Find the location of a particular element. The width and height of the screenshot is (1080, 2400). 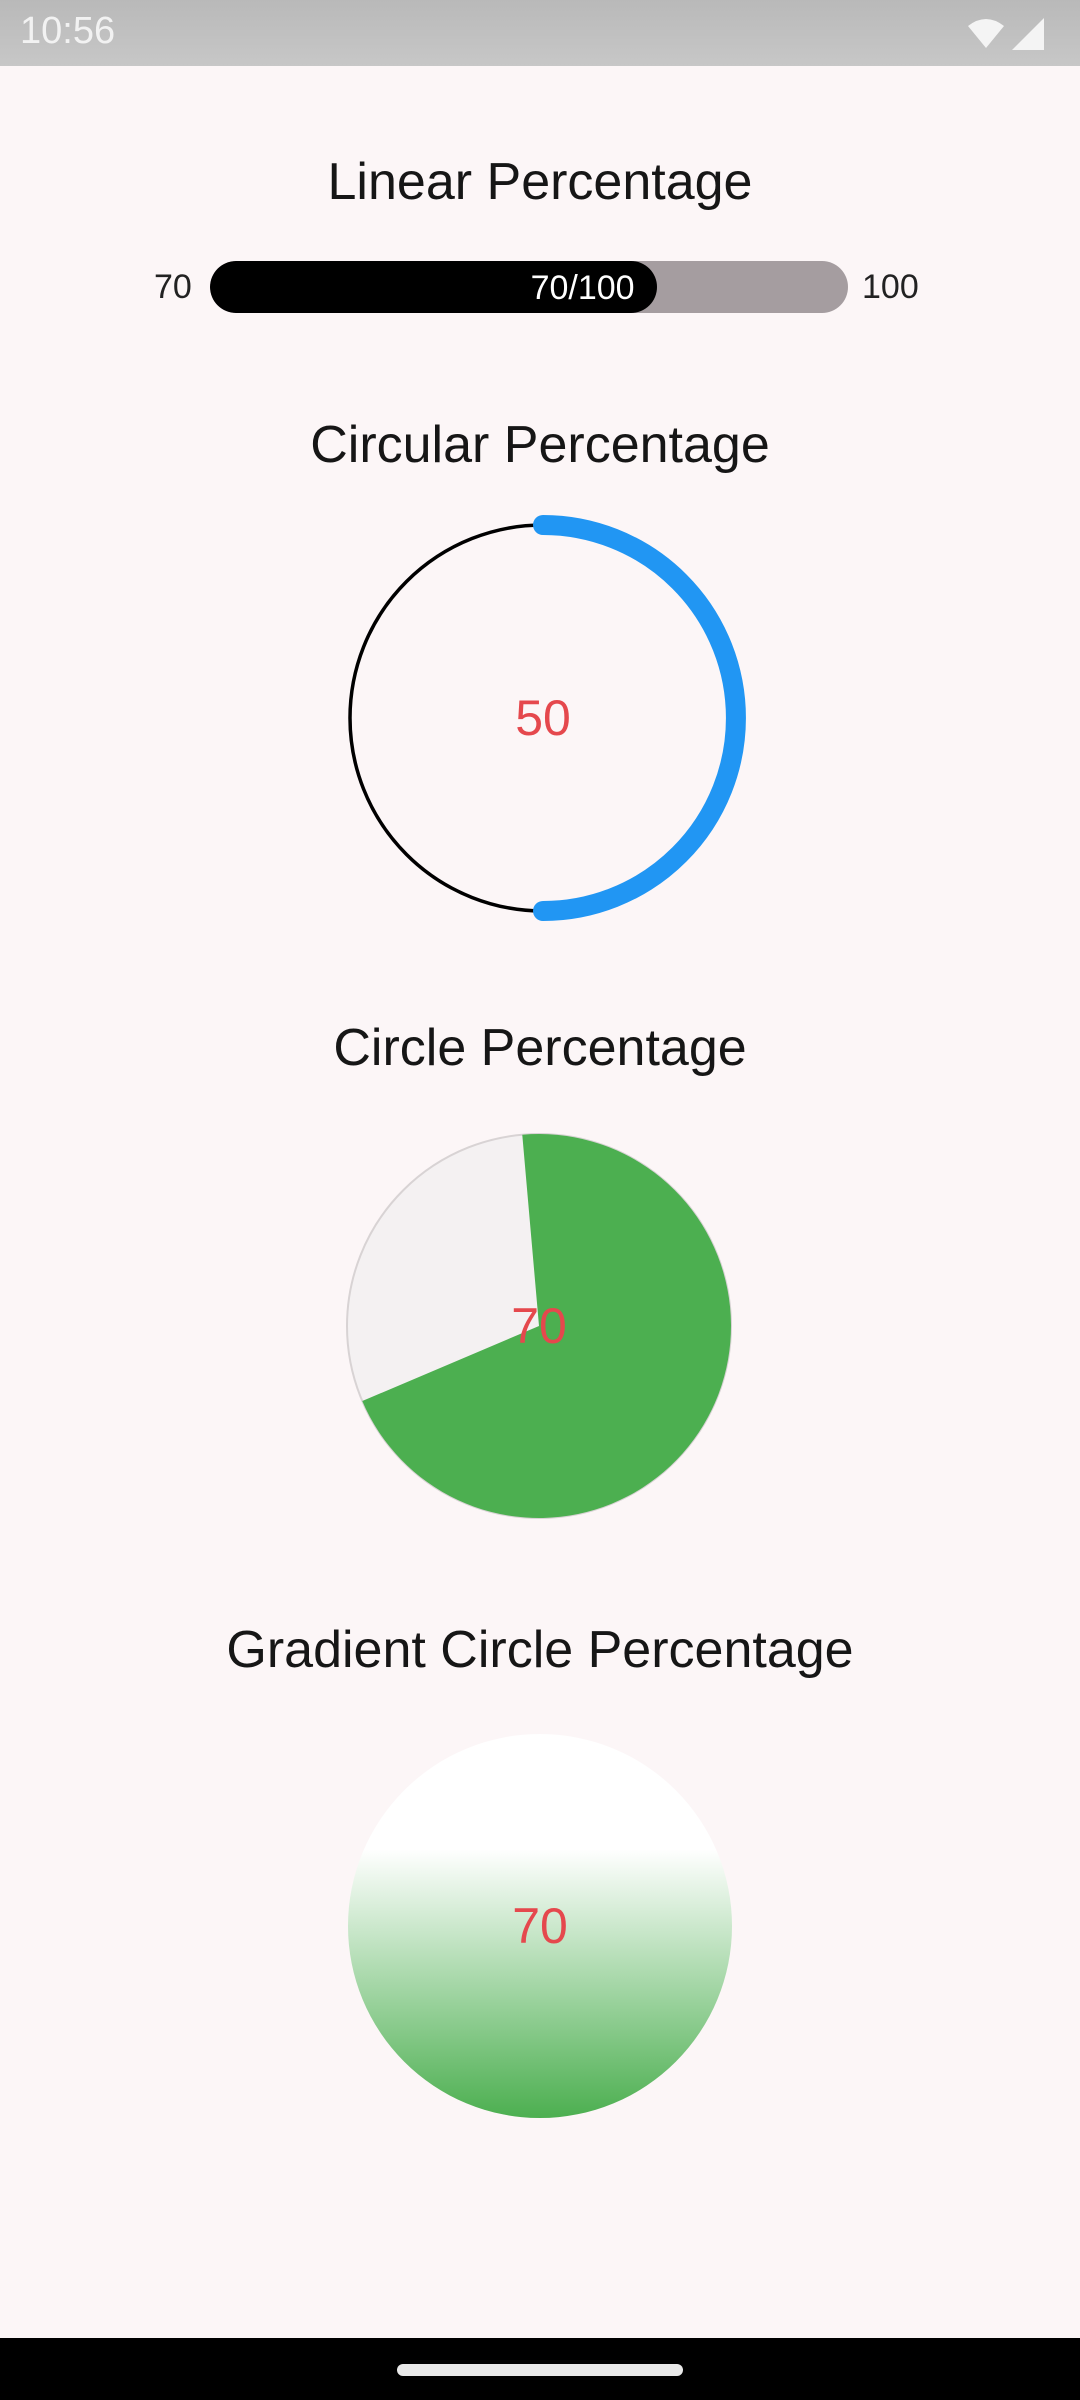

navigation-bar is located at coordinates (540, 2369).